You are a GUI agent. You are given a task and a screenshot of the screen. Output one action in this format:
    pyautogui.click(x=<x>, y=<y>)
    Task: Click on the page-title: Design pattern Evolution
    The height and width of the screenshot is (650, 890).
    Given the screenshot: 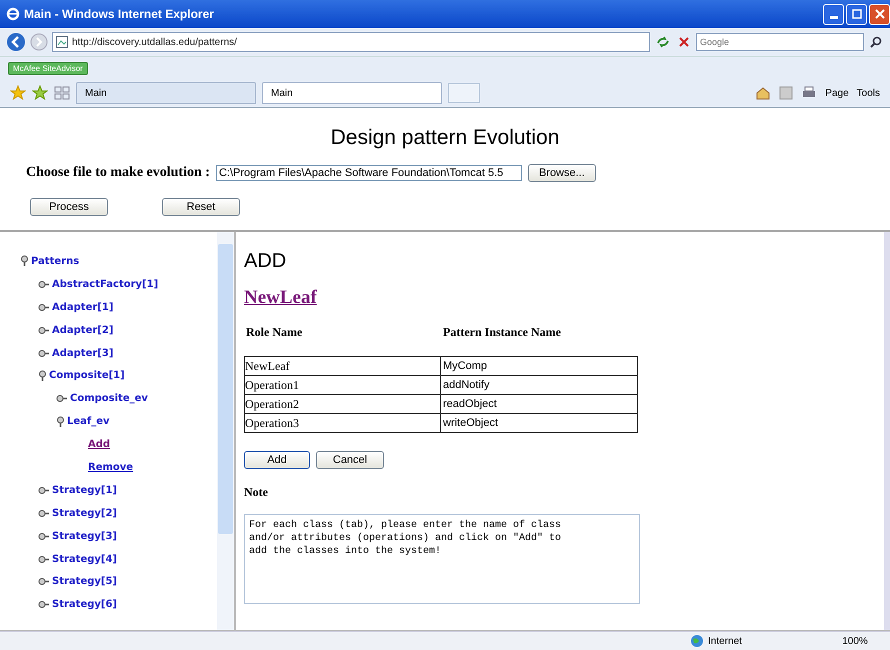 What is the action you would take?
    pyautogui.click(x=445, y=138)
    